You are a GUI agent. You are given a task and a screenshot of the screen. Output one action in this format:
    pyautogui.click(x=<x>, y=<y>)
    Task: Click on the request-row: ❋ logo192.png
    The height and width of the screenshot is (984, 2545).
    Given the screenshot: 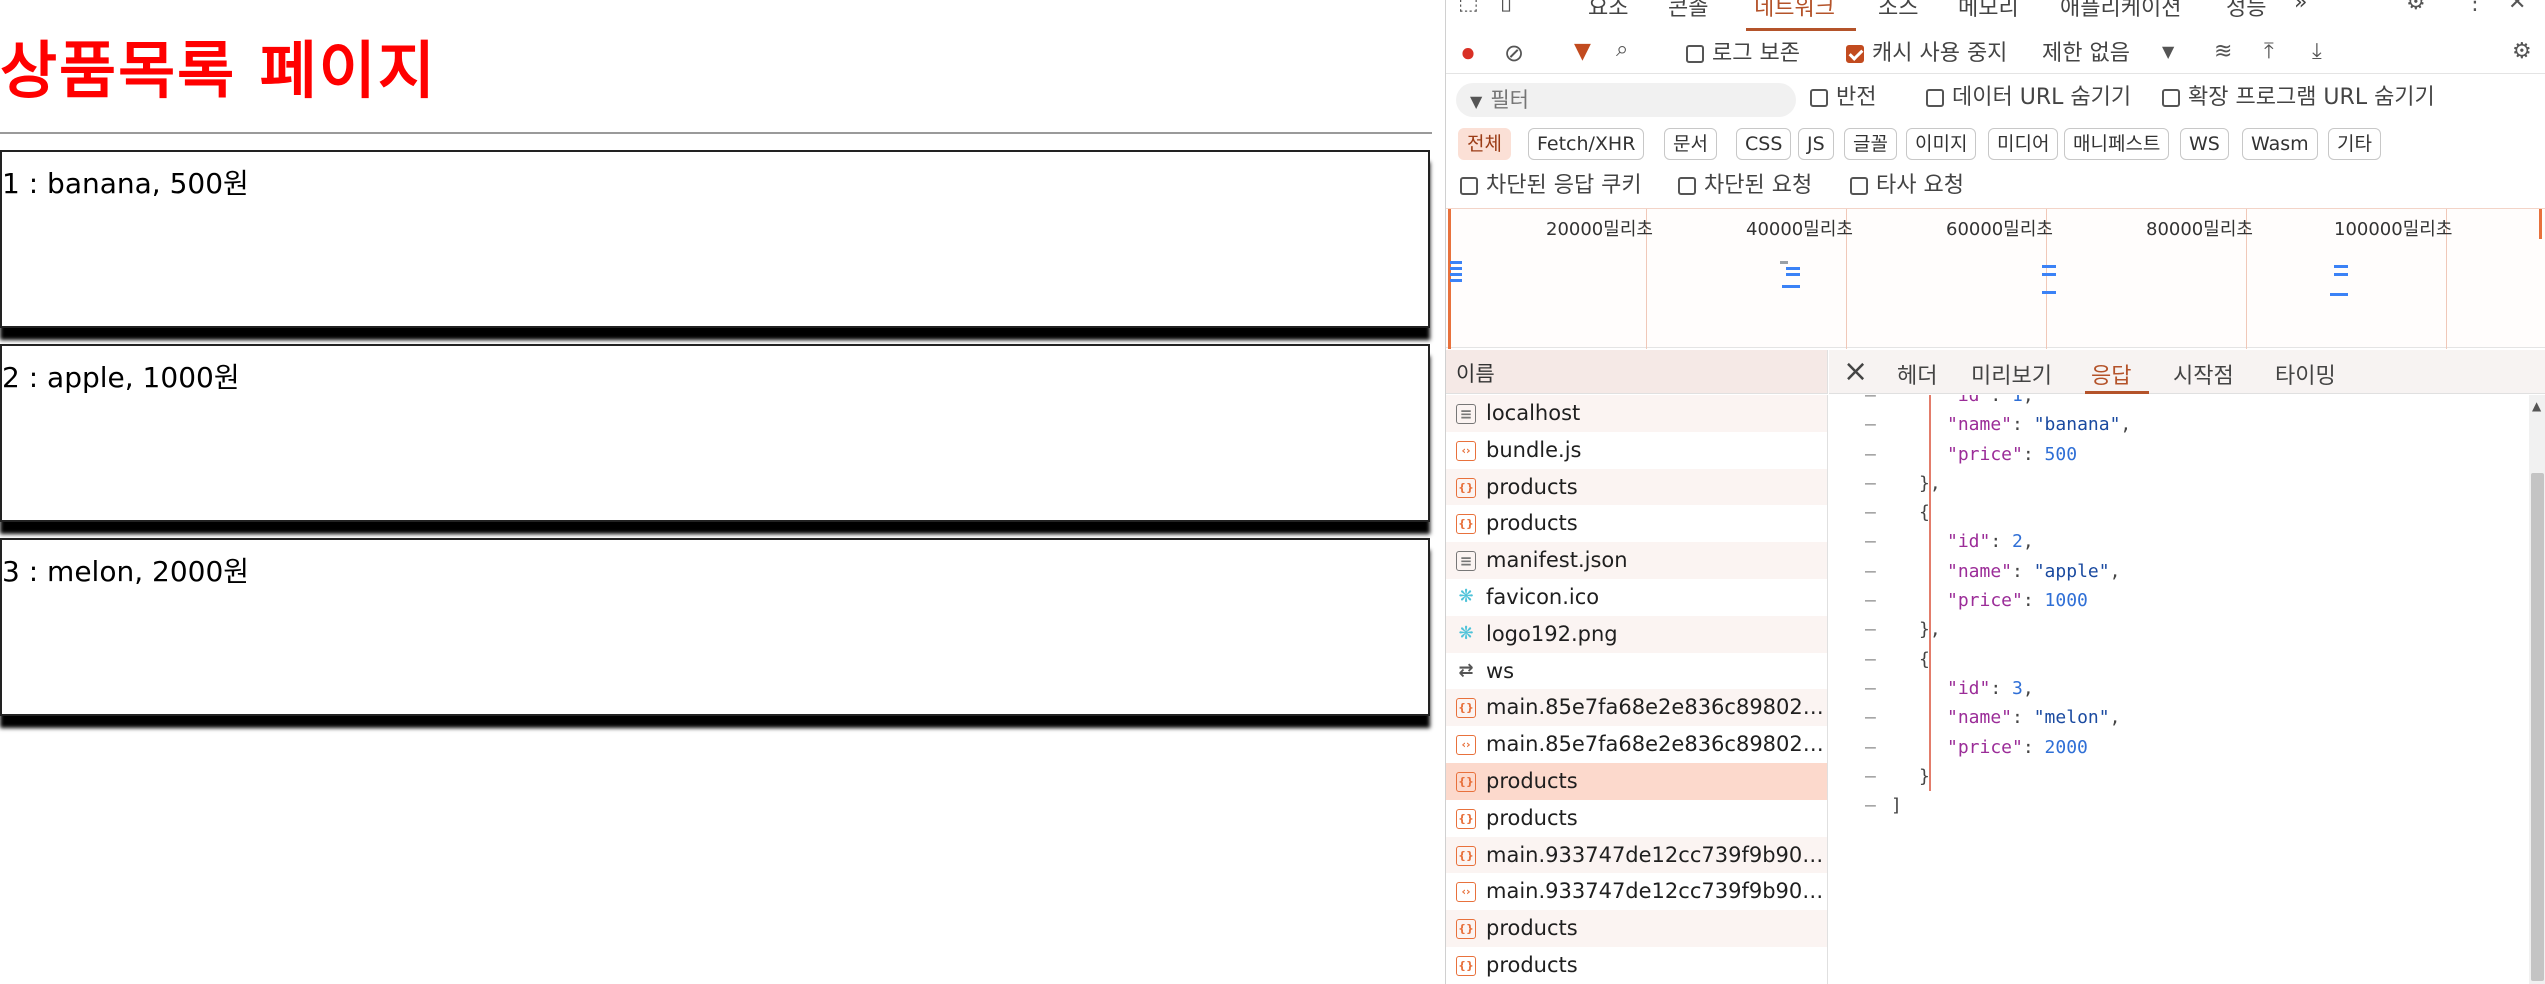 What is the action you would take?
    pyautogui.click(x=1636, y=634)
    